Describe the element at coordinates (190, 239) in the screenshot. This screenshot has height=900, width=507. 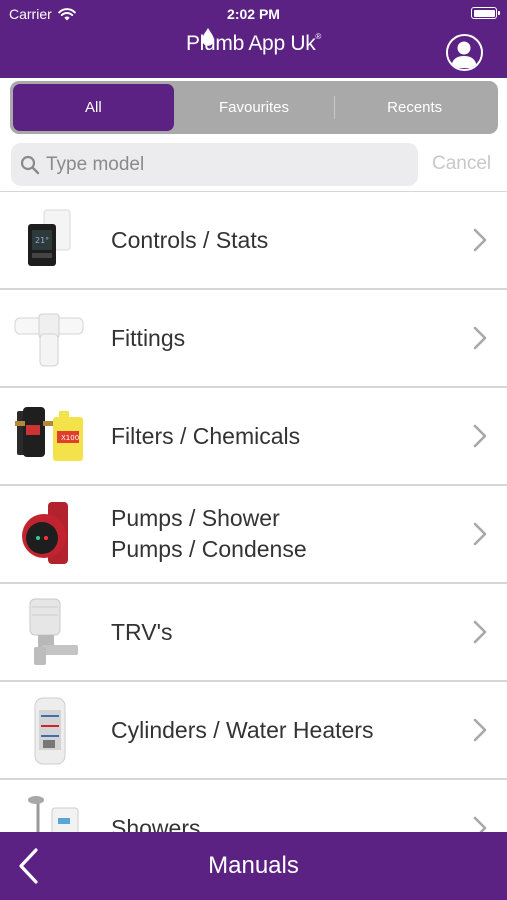
I see `category-label: Controls / Stats` at that location.